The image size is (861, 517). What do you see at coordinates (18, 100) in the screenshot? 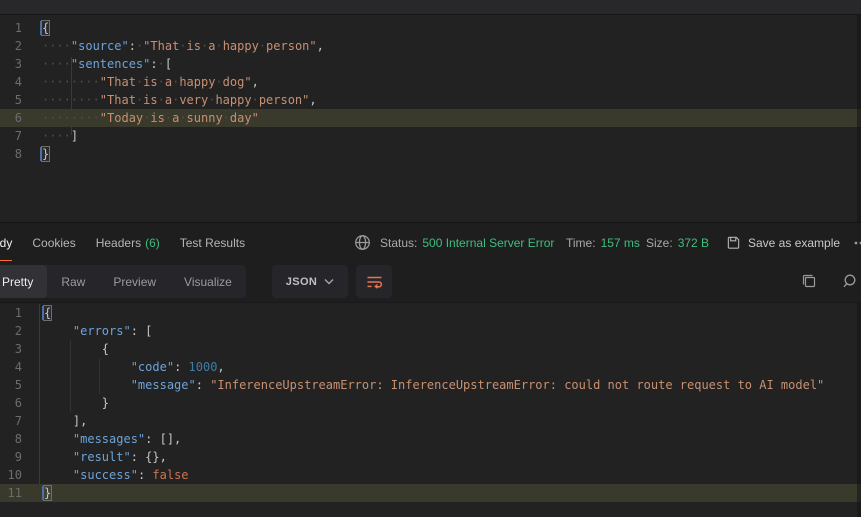
I see `line-number: 5` at bounding box center [18, 100].